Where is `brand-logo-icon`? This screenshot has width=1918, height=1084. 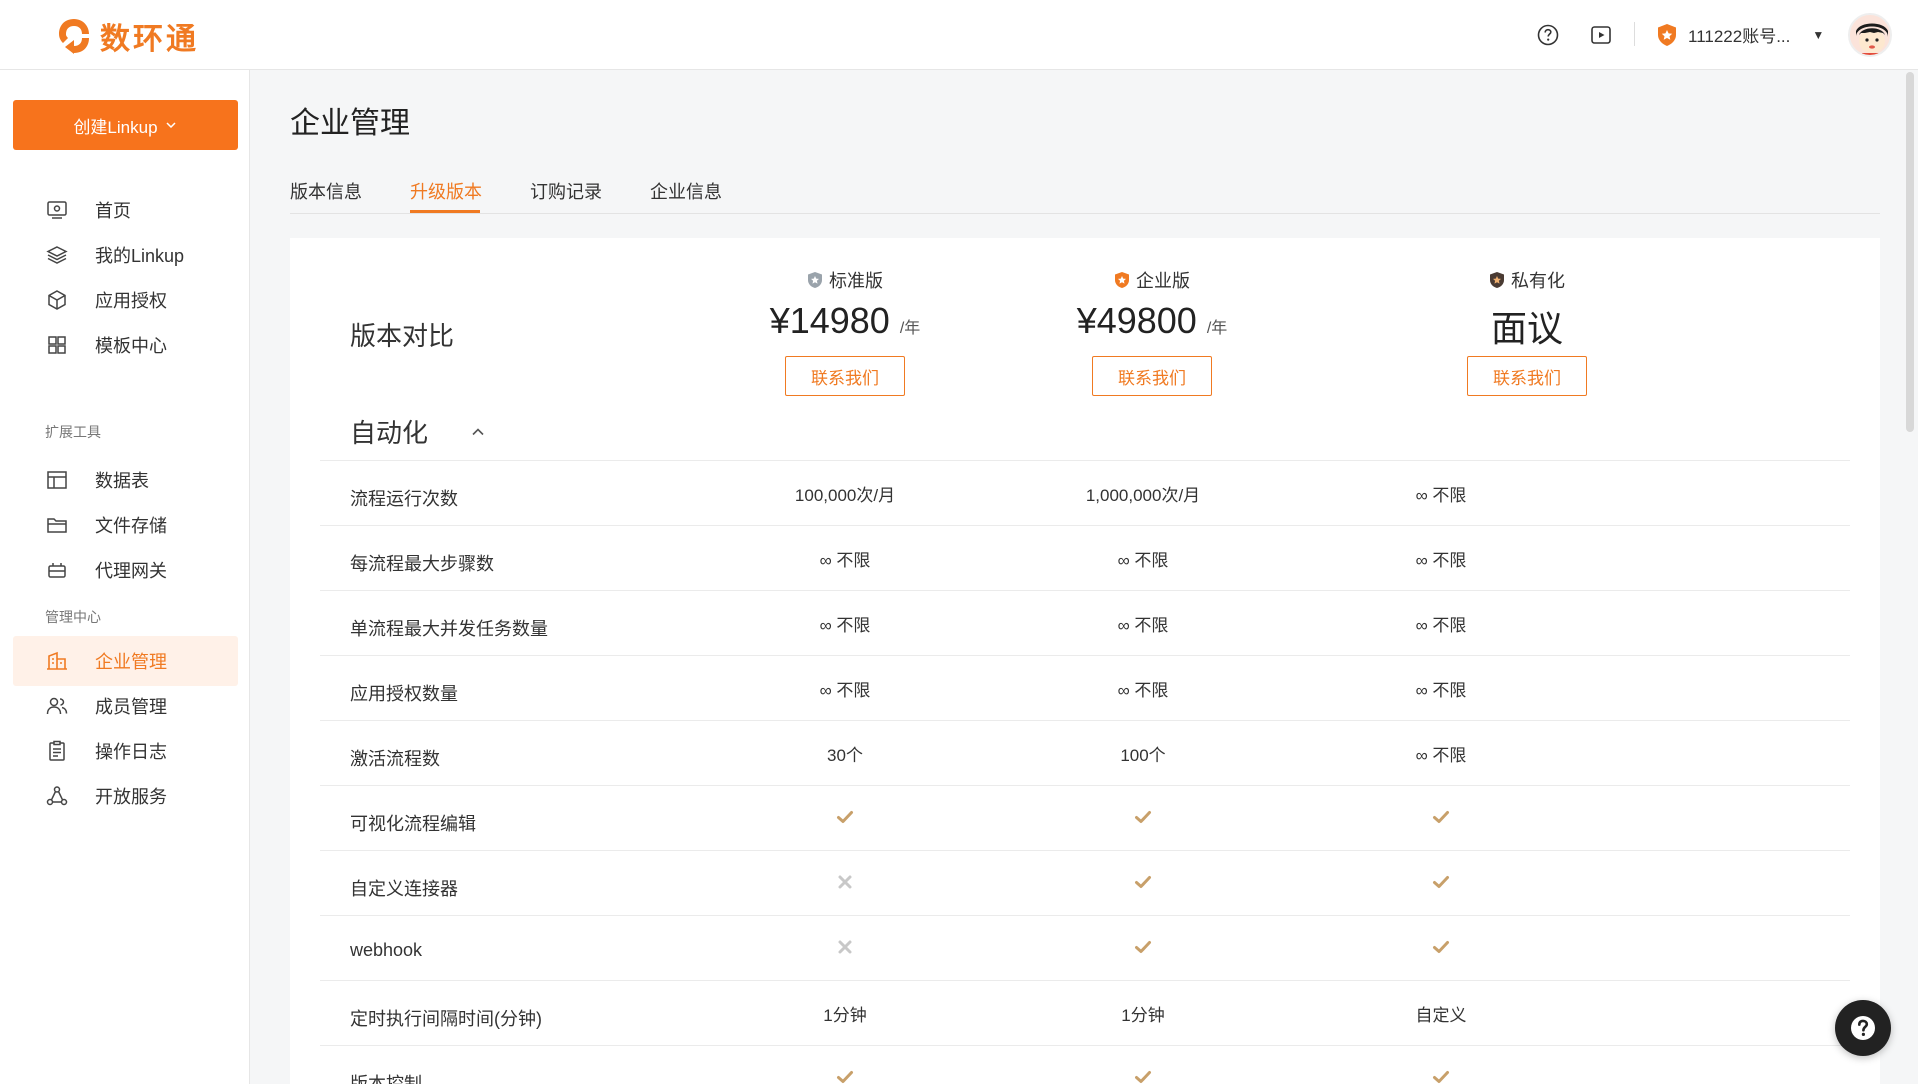 brand-logo-icon is located at coordinates (74, 36).